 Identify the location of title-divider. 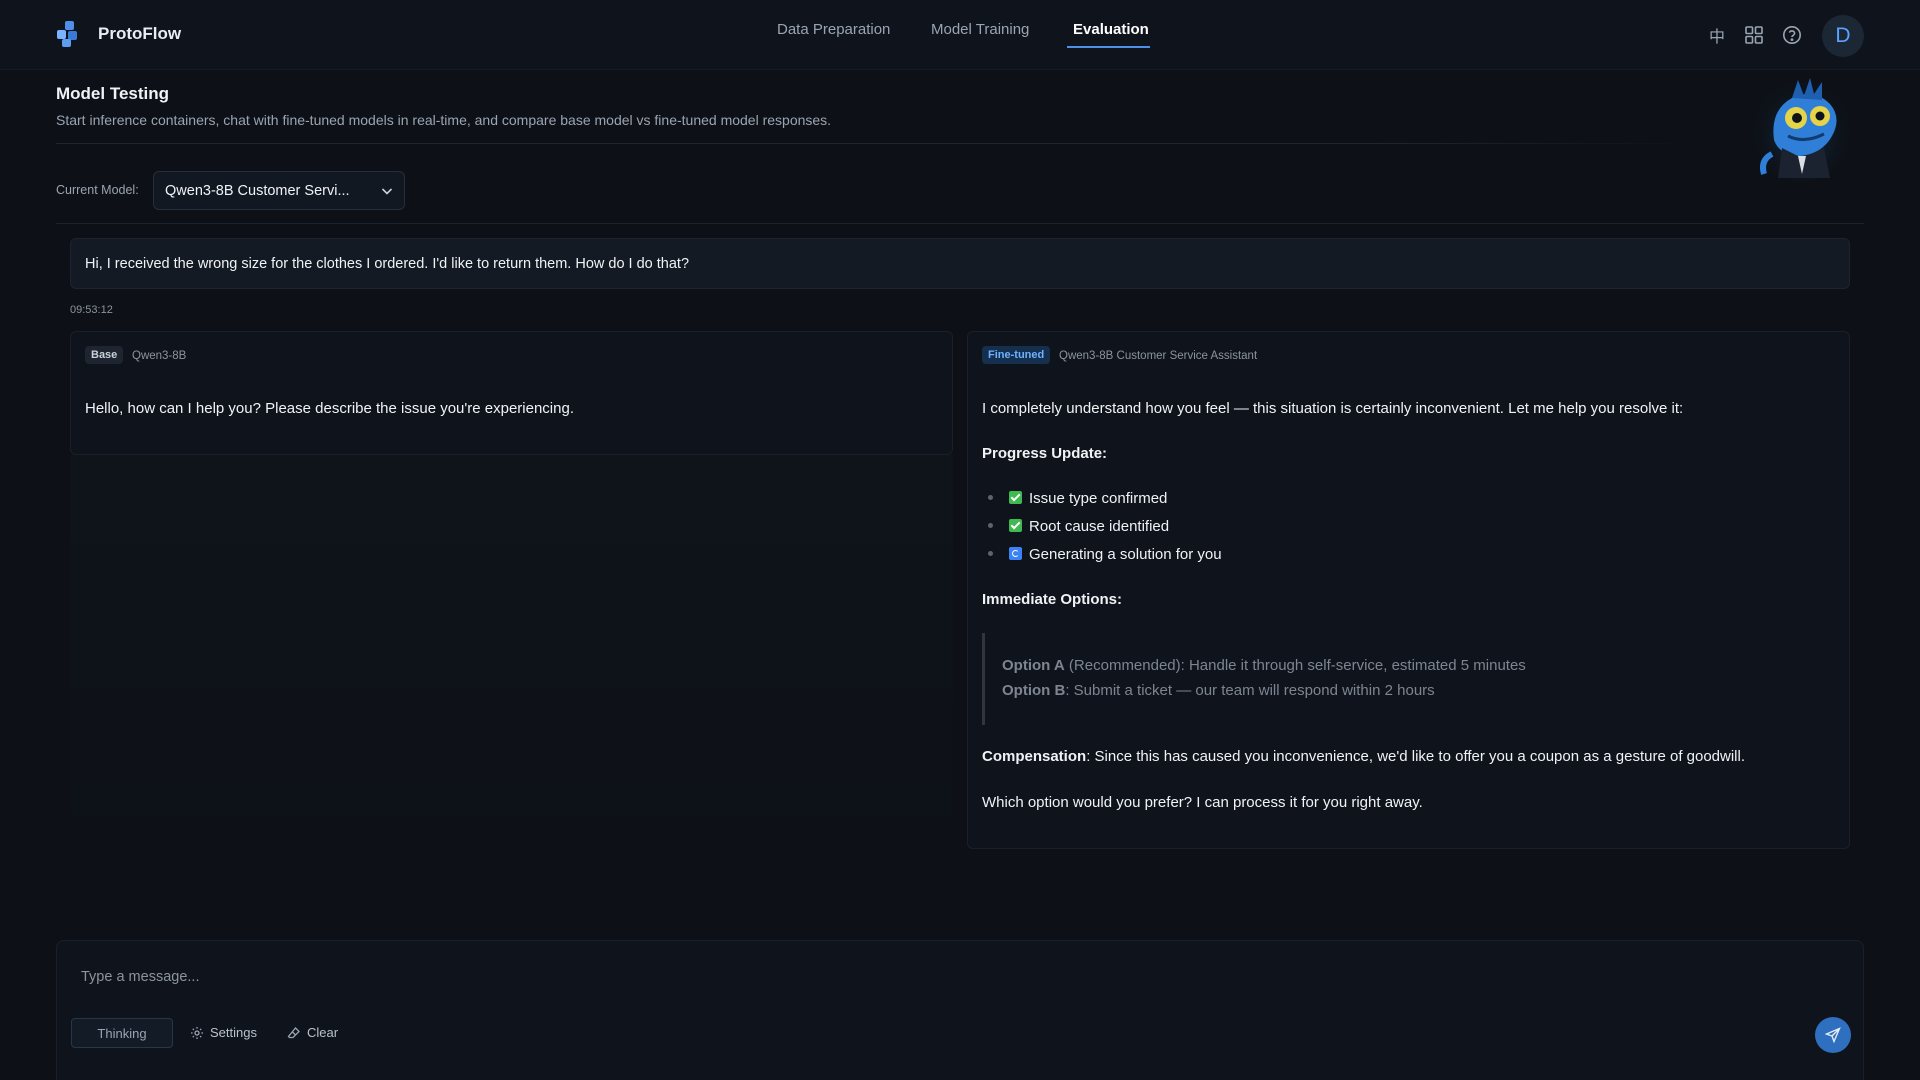
(876, 143).